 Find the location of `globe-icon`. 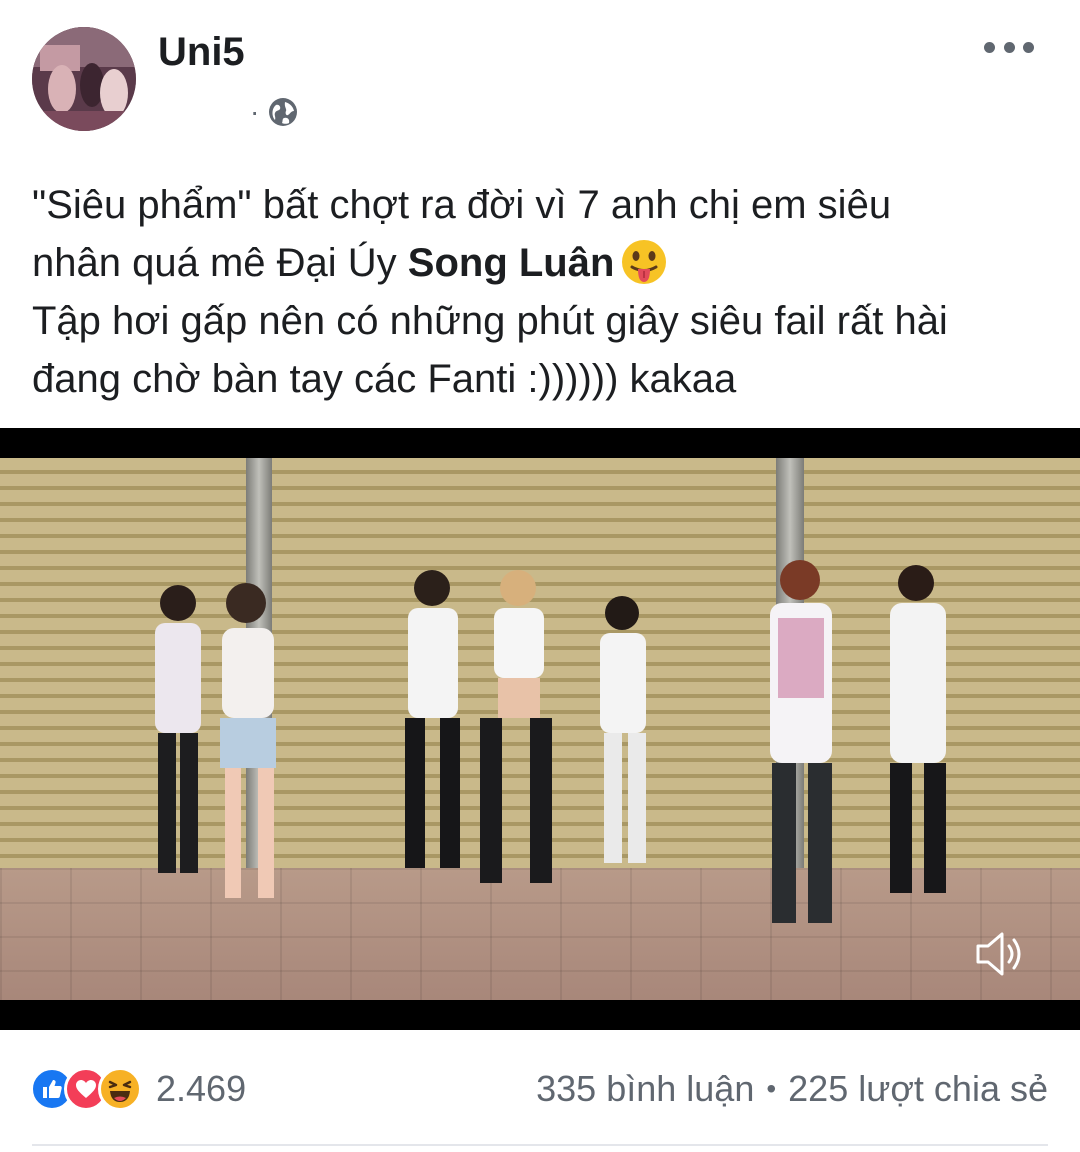

globe-icon is located at coordinates (283, 112).